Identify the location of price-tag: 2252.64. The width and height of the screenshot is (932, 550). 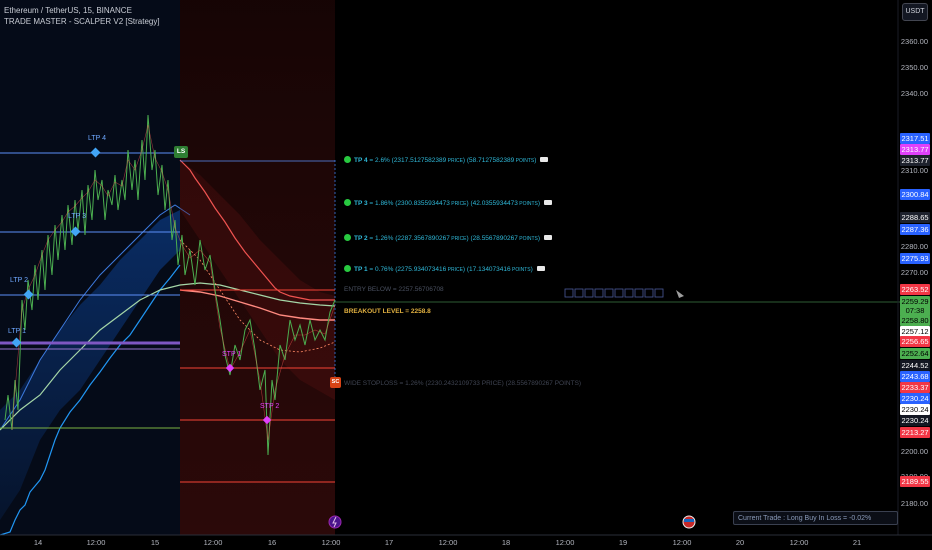
(915, 353).